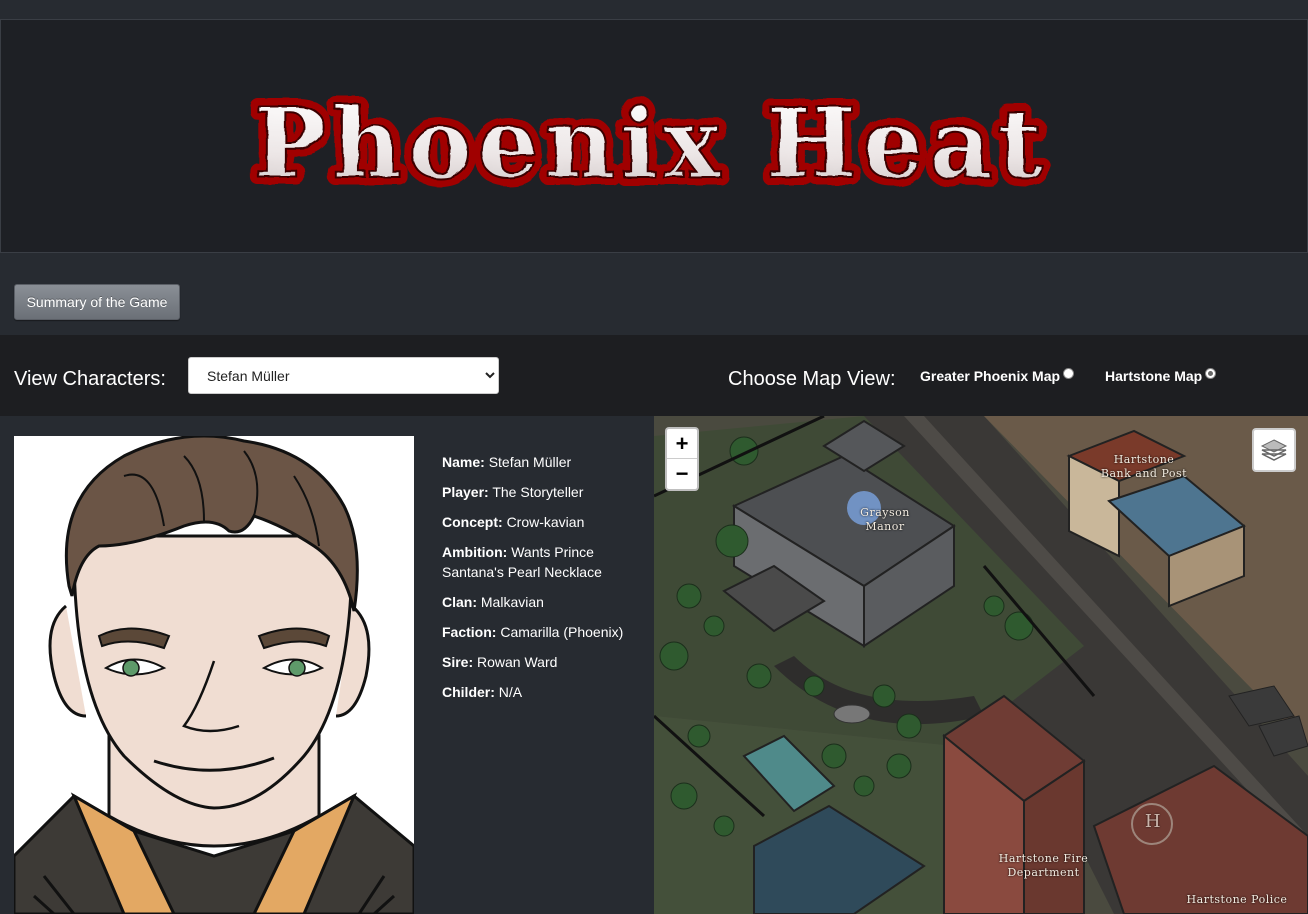 The height and width of the screenshot is (914, 1308). I want to click on map-view-label: Choose Map View:, so click(812, 379).